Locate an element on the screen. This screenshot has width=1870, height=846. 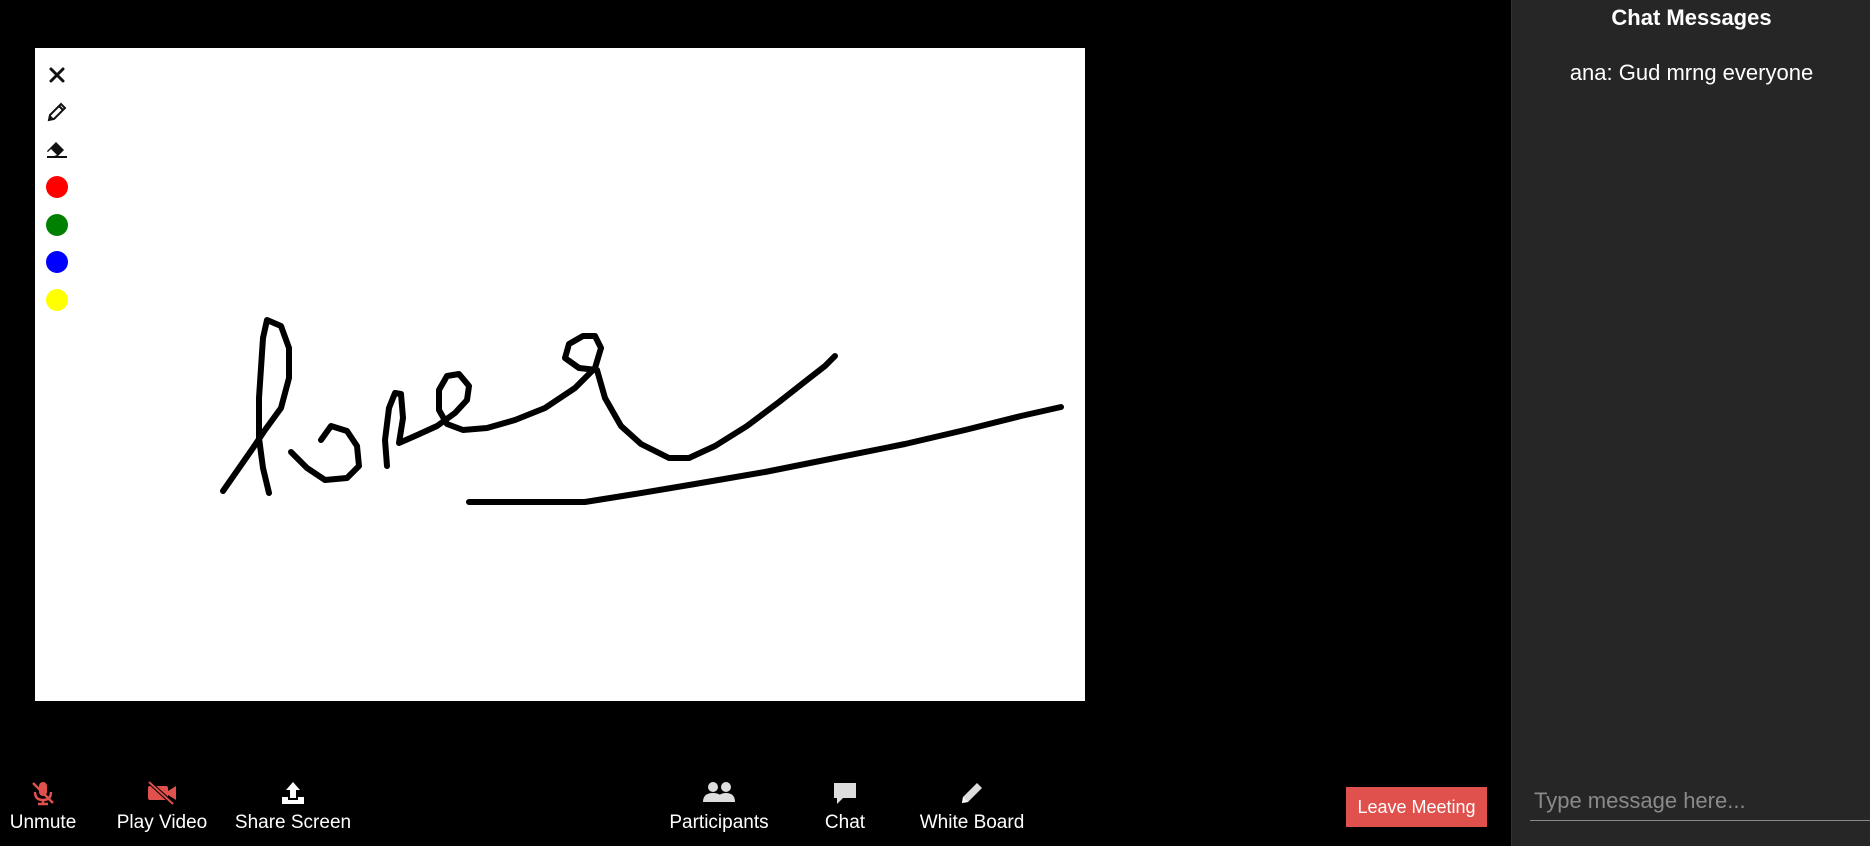
close-icon is located at coordinates (57, 75).